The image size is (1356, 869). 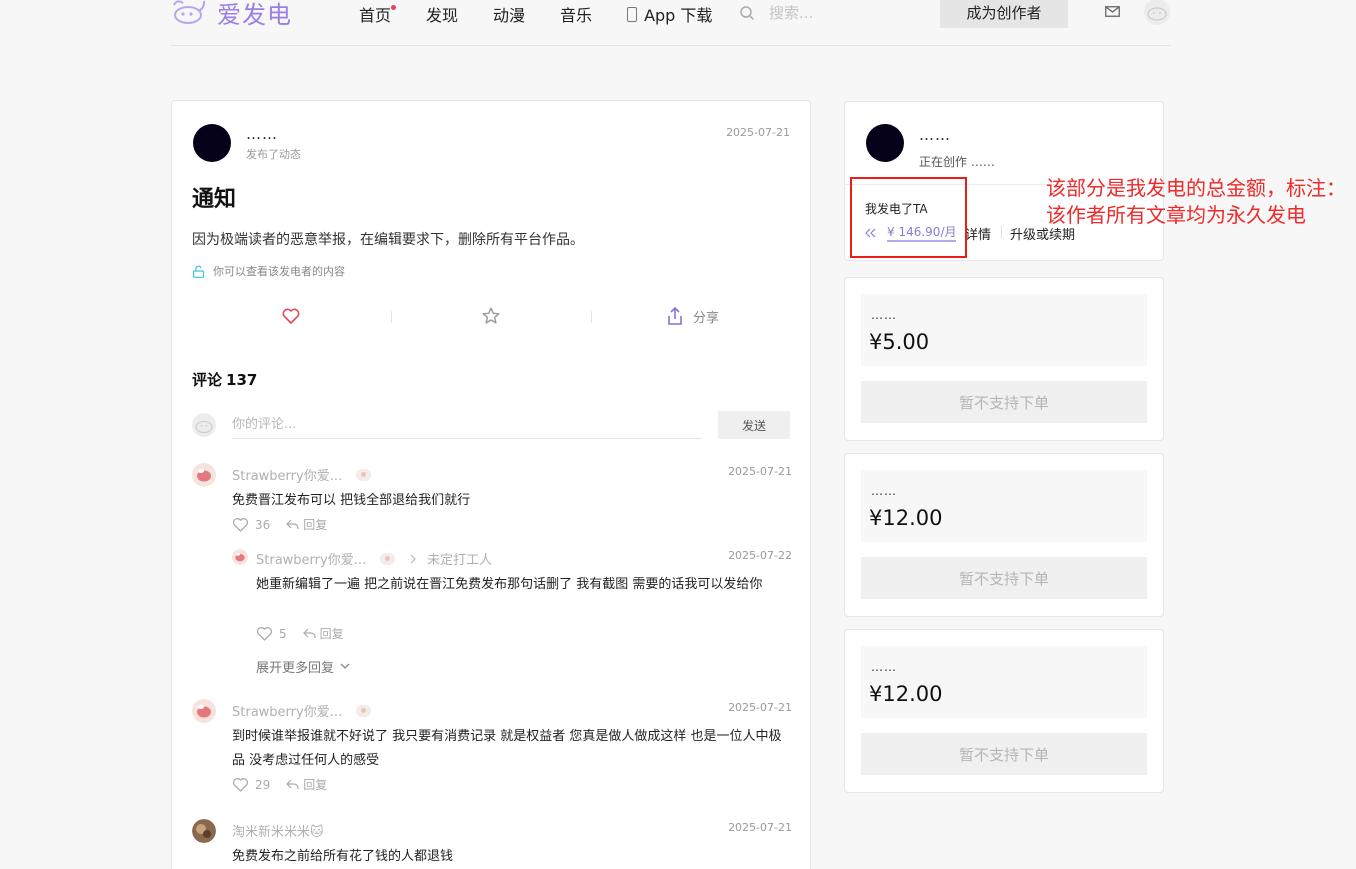 I want to click on search-icon, so click(x=747, y=13).